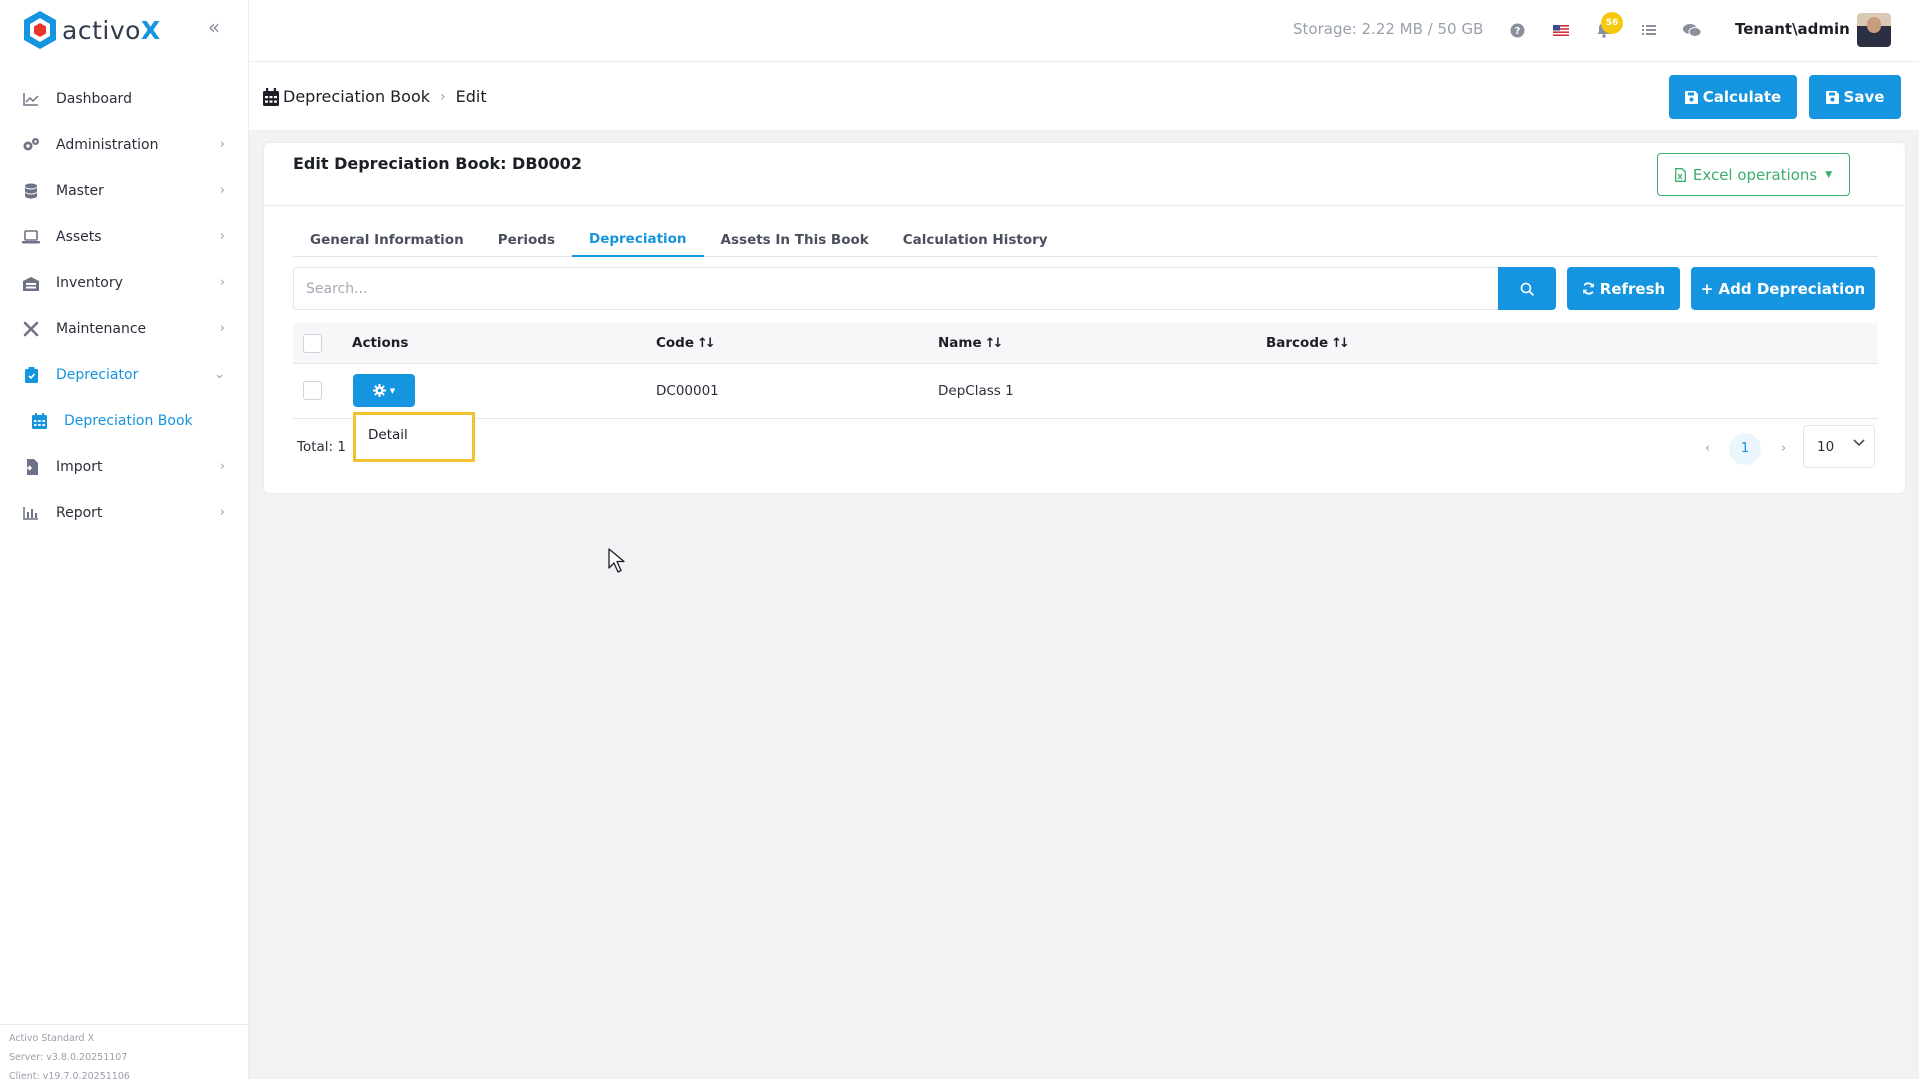  I want to click on calculate-button: Calculate, so click(1733, 97).